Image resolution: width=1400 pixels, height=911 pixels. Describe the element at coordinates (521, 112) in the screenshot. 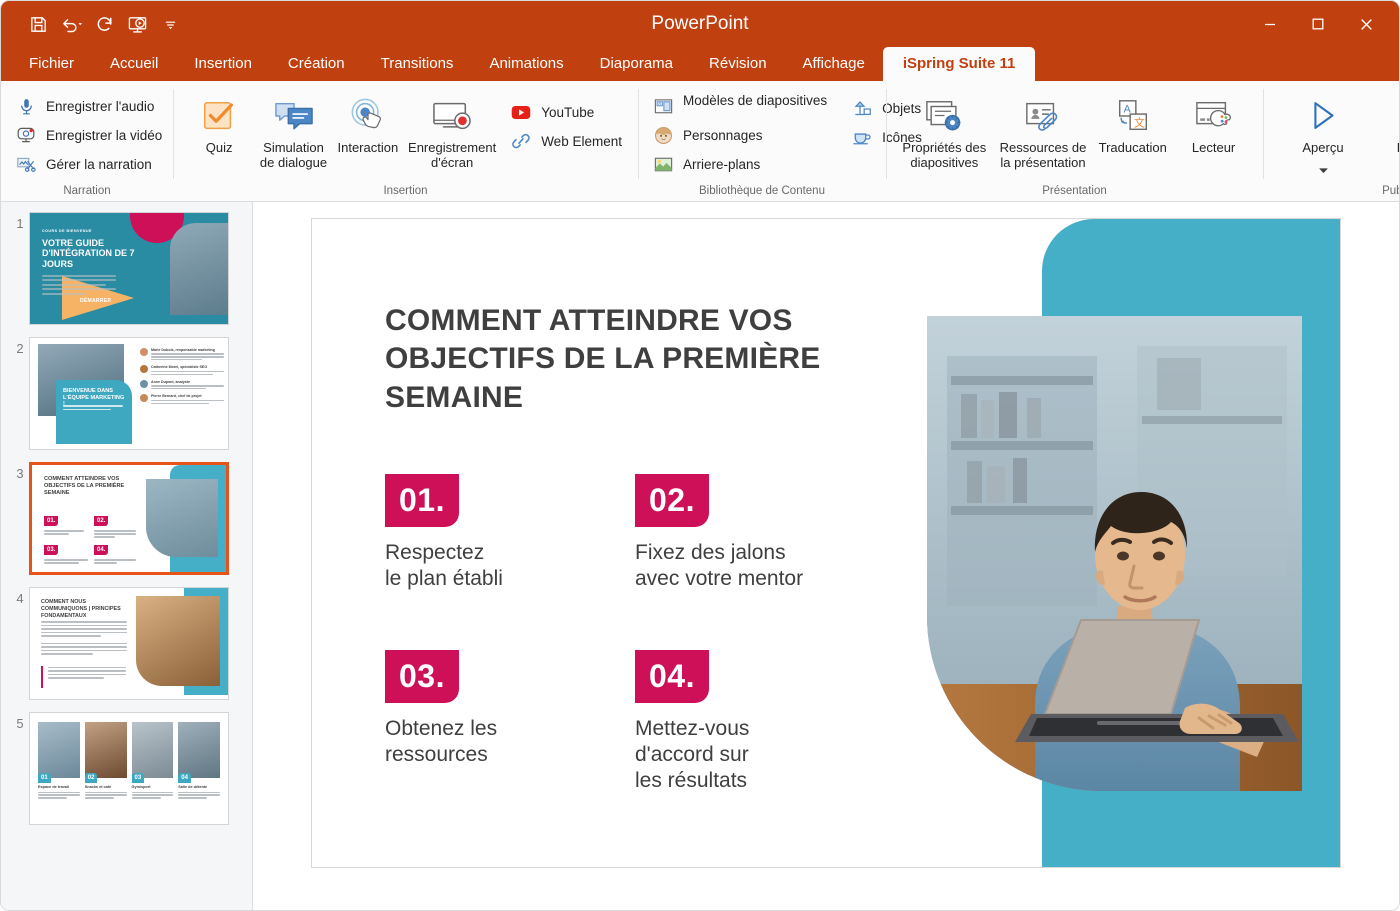

I see `youtube-icon` at that location.